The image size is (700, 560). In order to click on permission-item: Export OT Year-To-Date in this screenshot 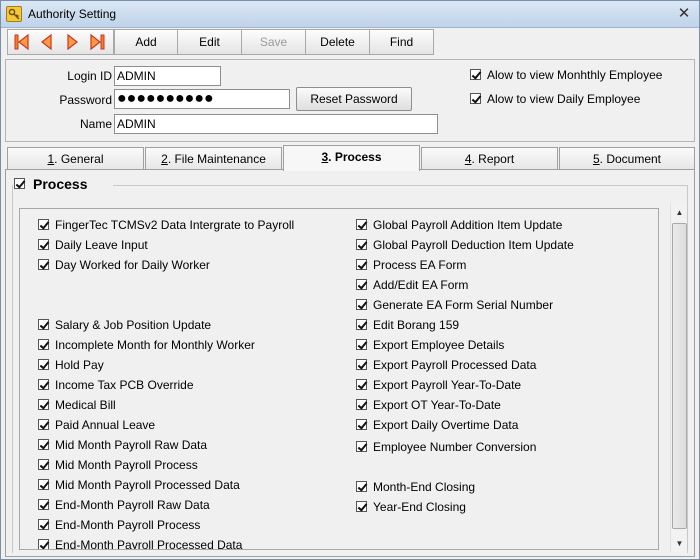, I will do `click(428, 406)`.